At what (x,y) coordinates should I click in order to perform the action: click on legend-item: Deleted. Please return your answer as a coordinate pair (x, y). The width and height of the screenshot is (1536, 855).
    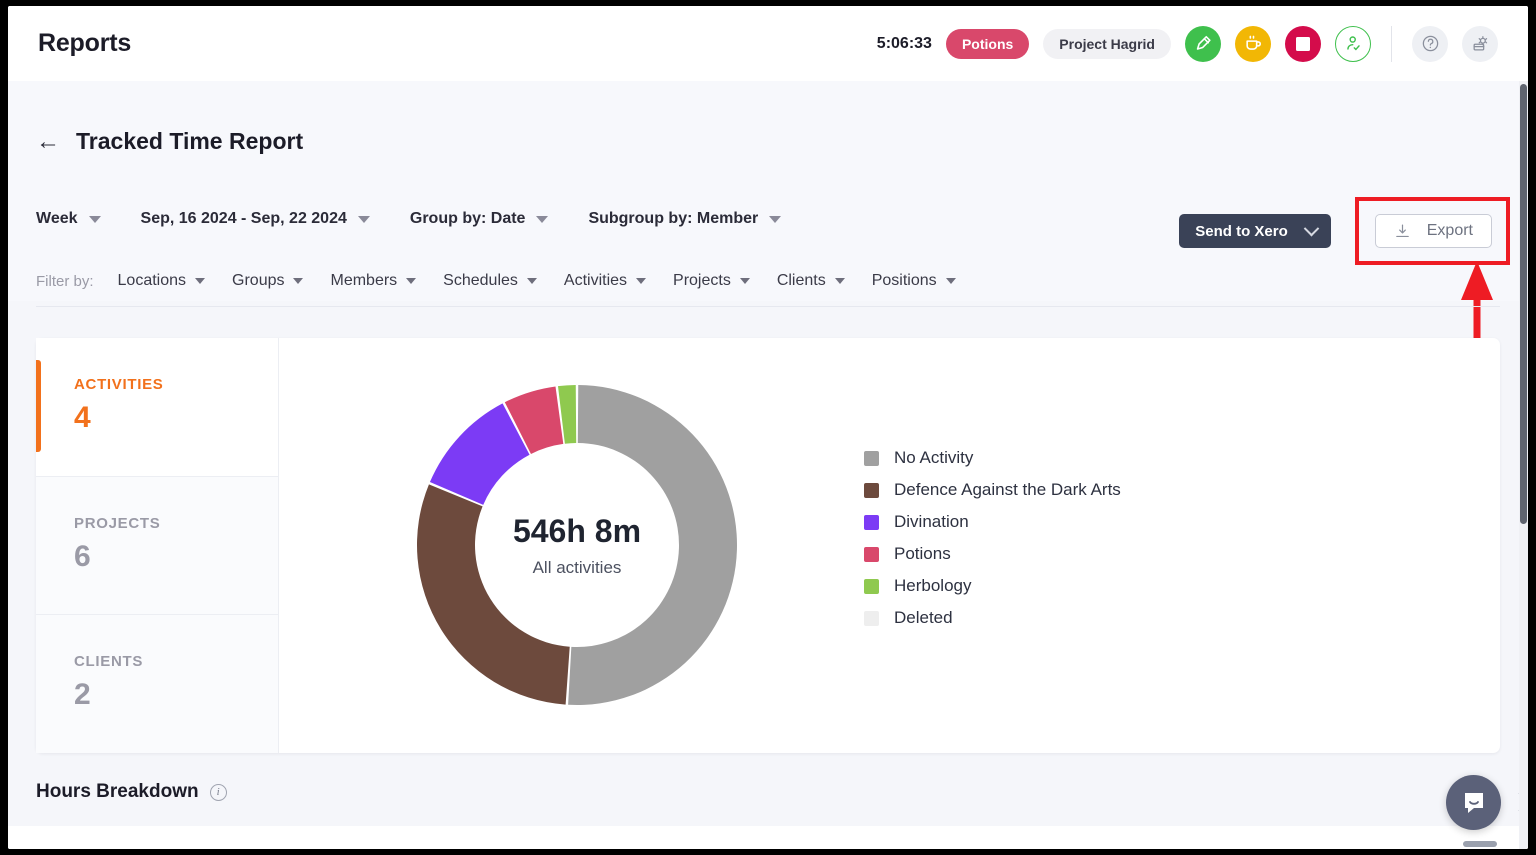
    Looking at the image, I should click on (992, 618).